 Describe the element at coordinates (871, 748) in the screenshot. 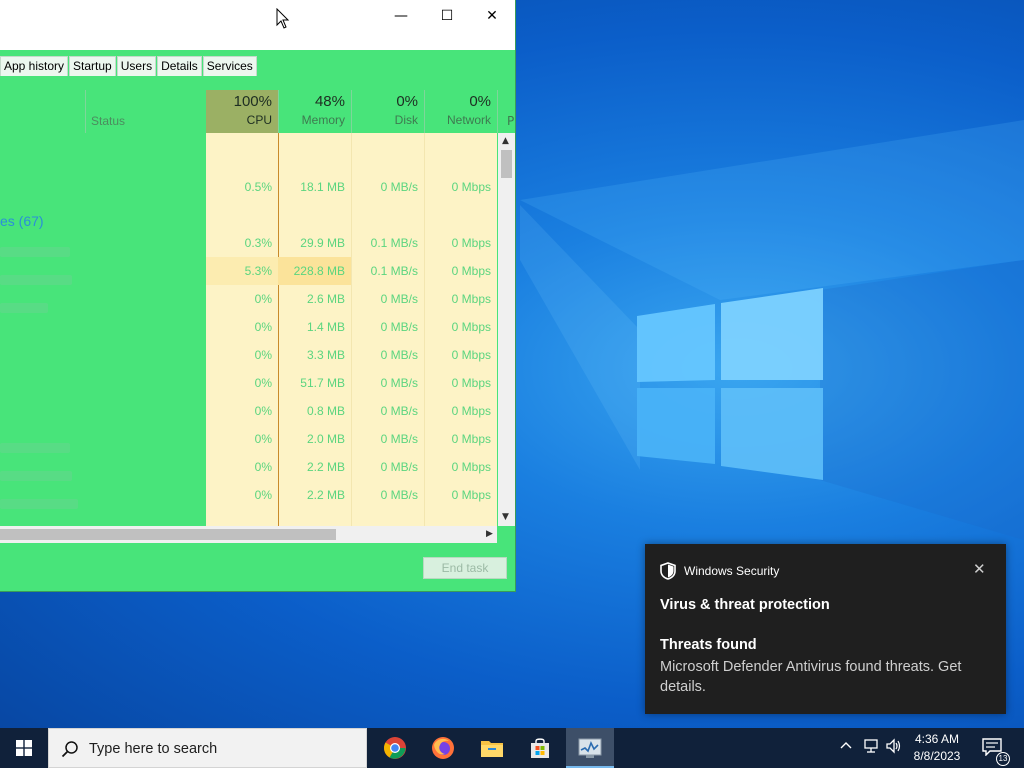

I see `network-icon` at that location.